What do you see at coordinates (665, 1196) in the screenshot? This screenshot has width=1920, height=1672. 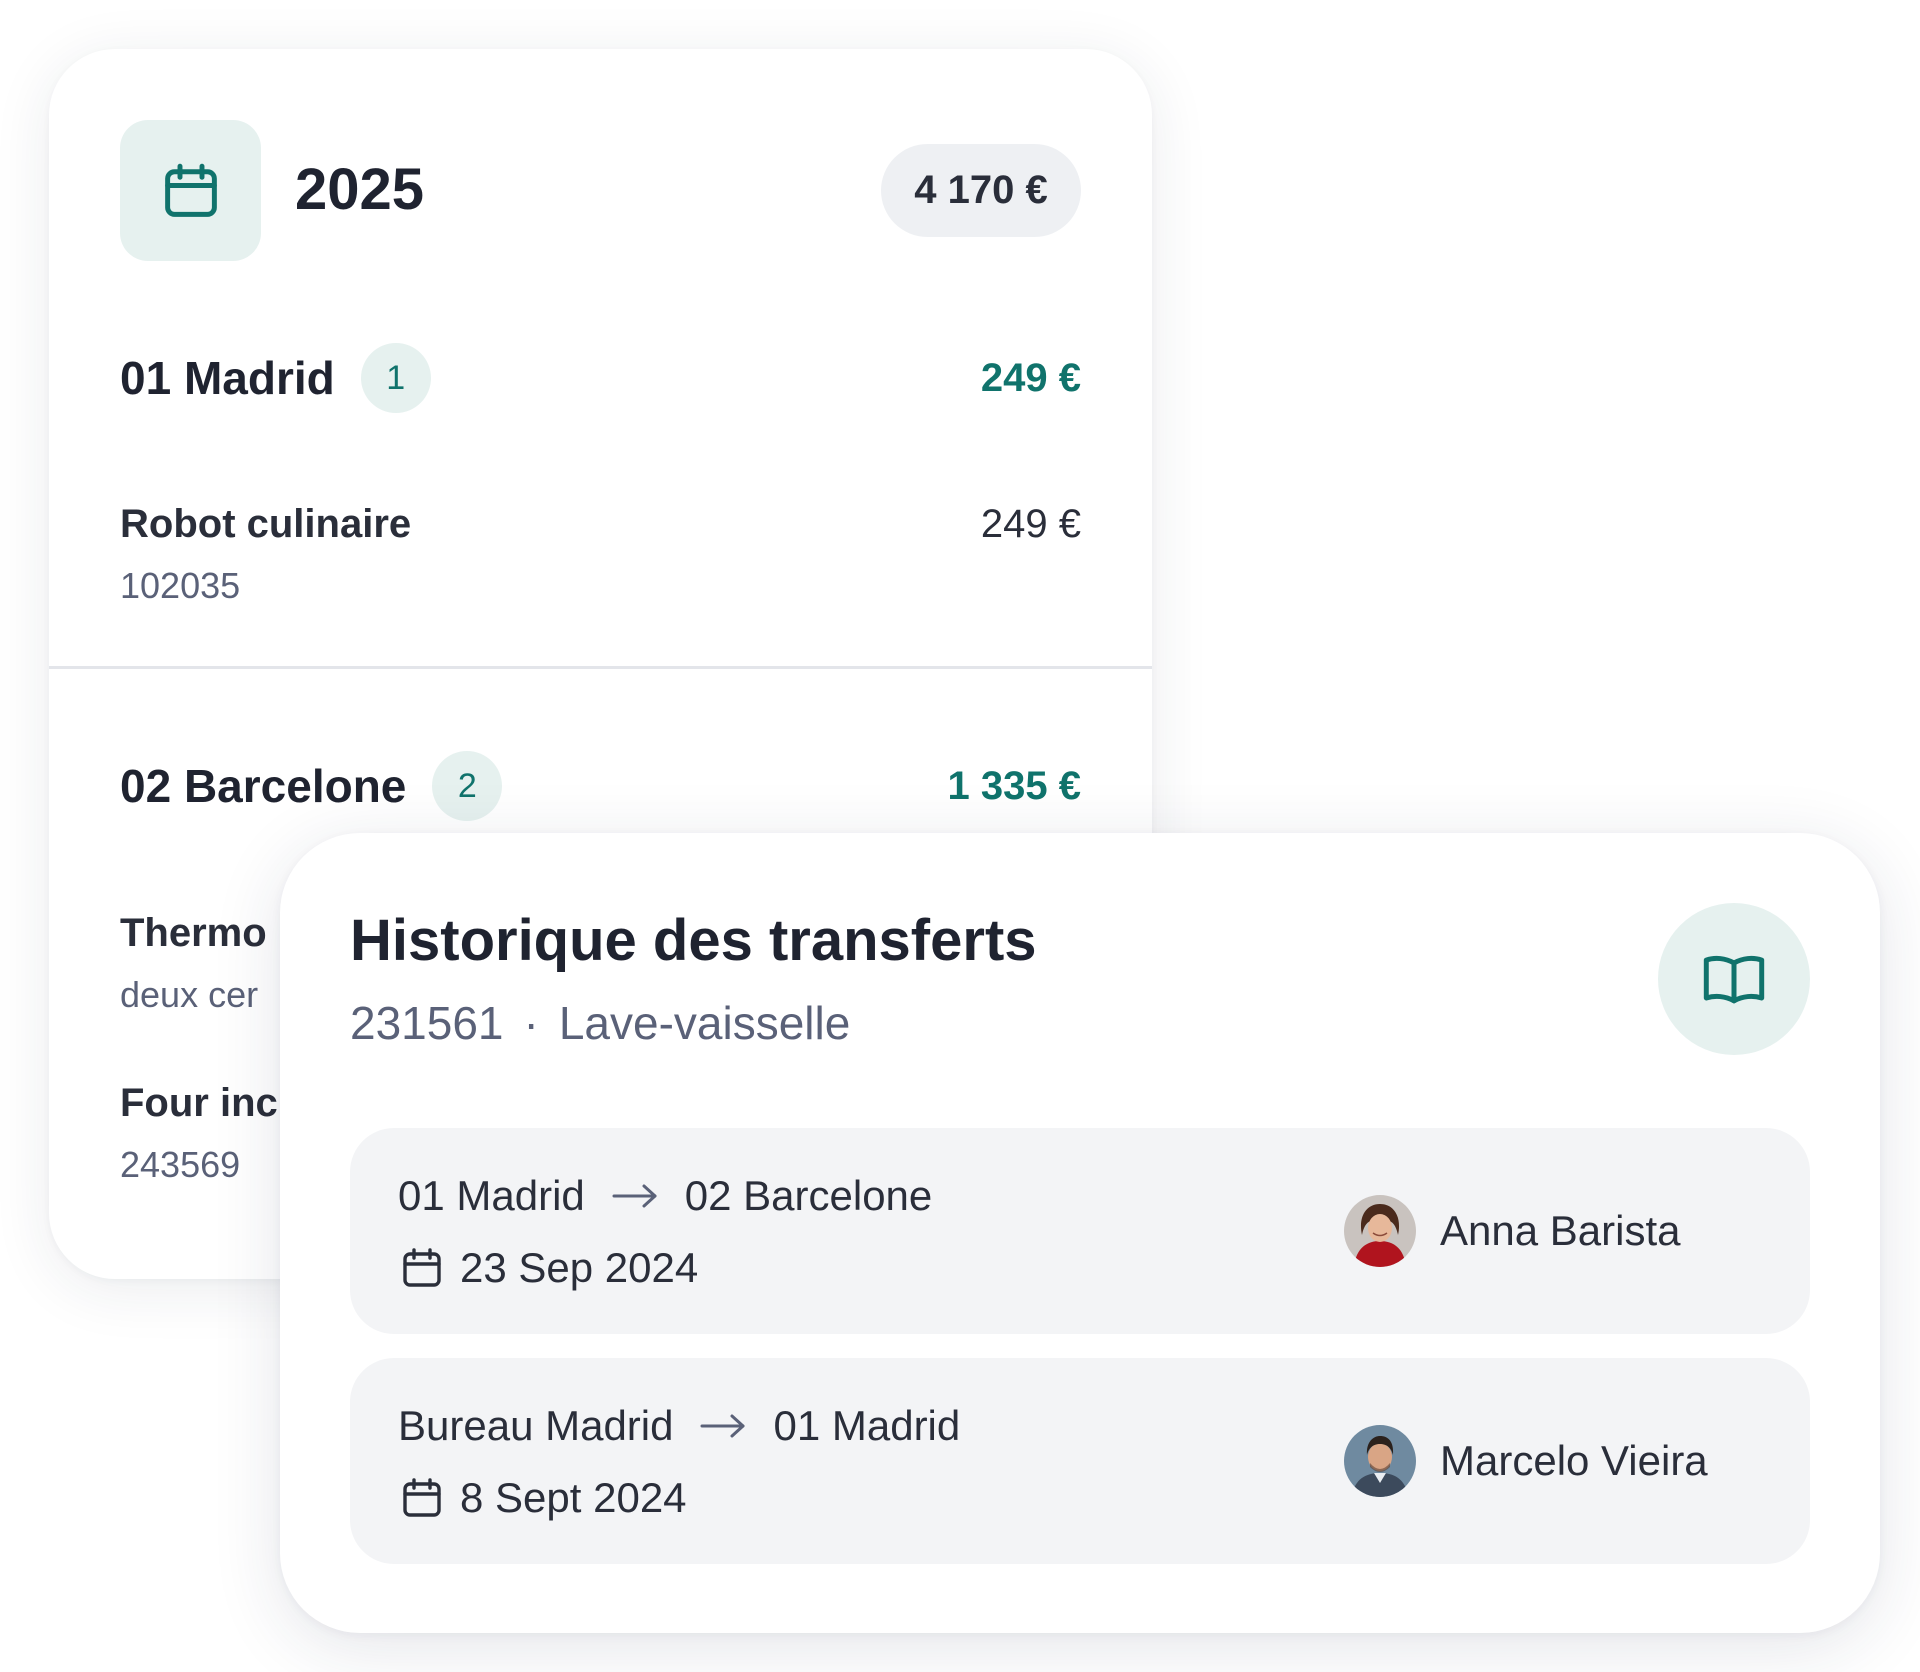 I see `transfer-route: 01 Madrid 02 Barcelone` at bounding box center [665, 1196].